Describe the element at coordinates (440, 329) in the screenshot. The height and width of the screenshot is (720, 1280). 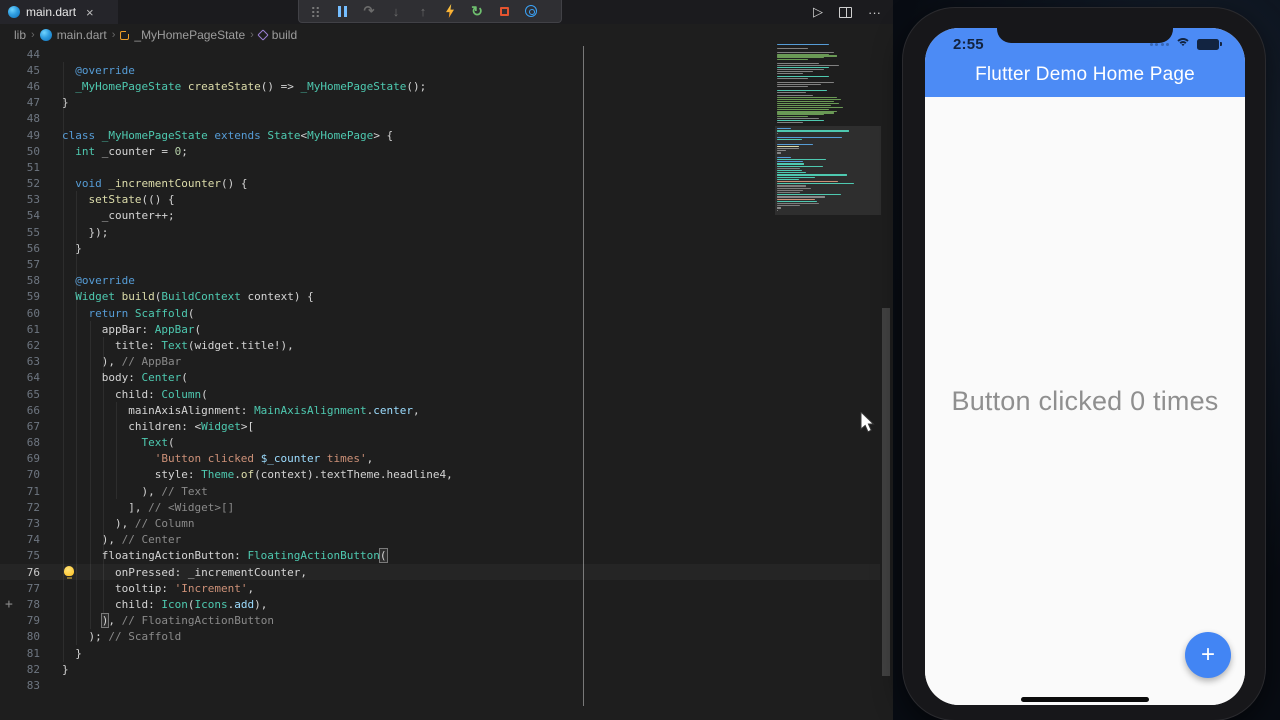
I see `code-line: 61 appBar: AppBar(` at that location.